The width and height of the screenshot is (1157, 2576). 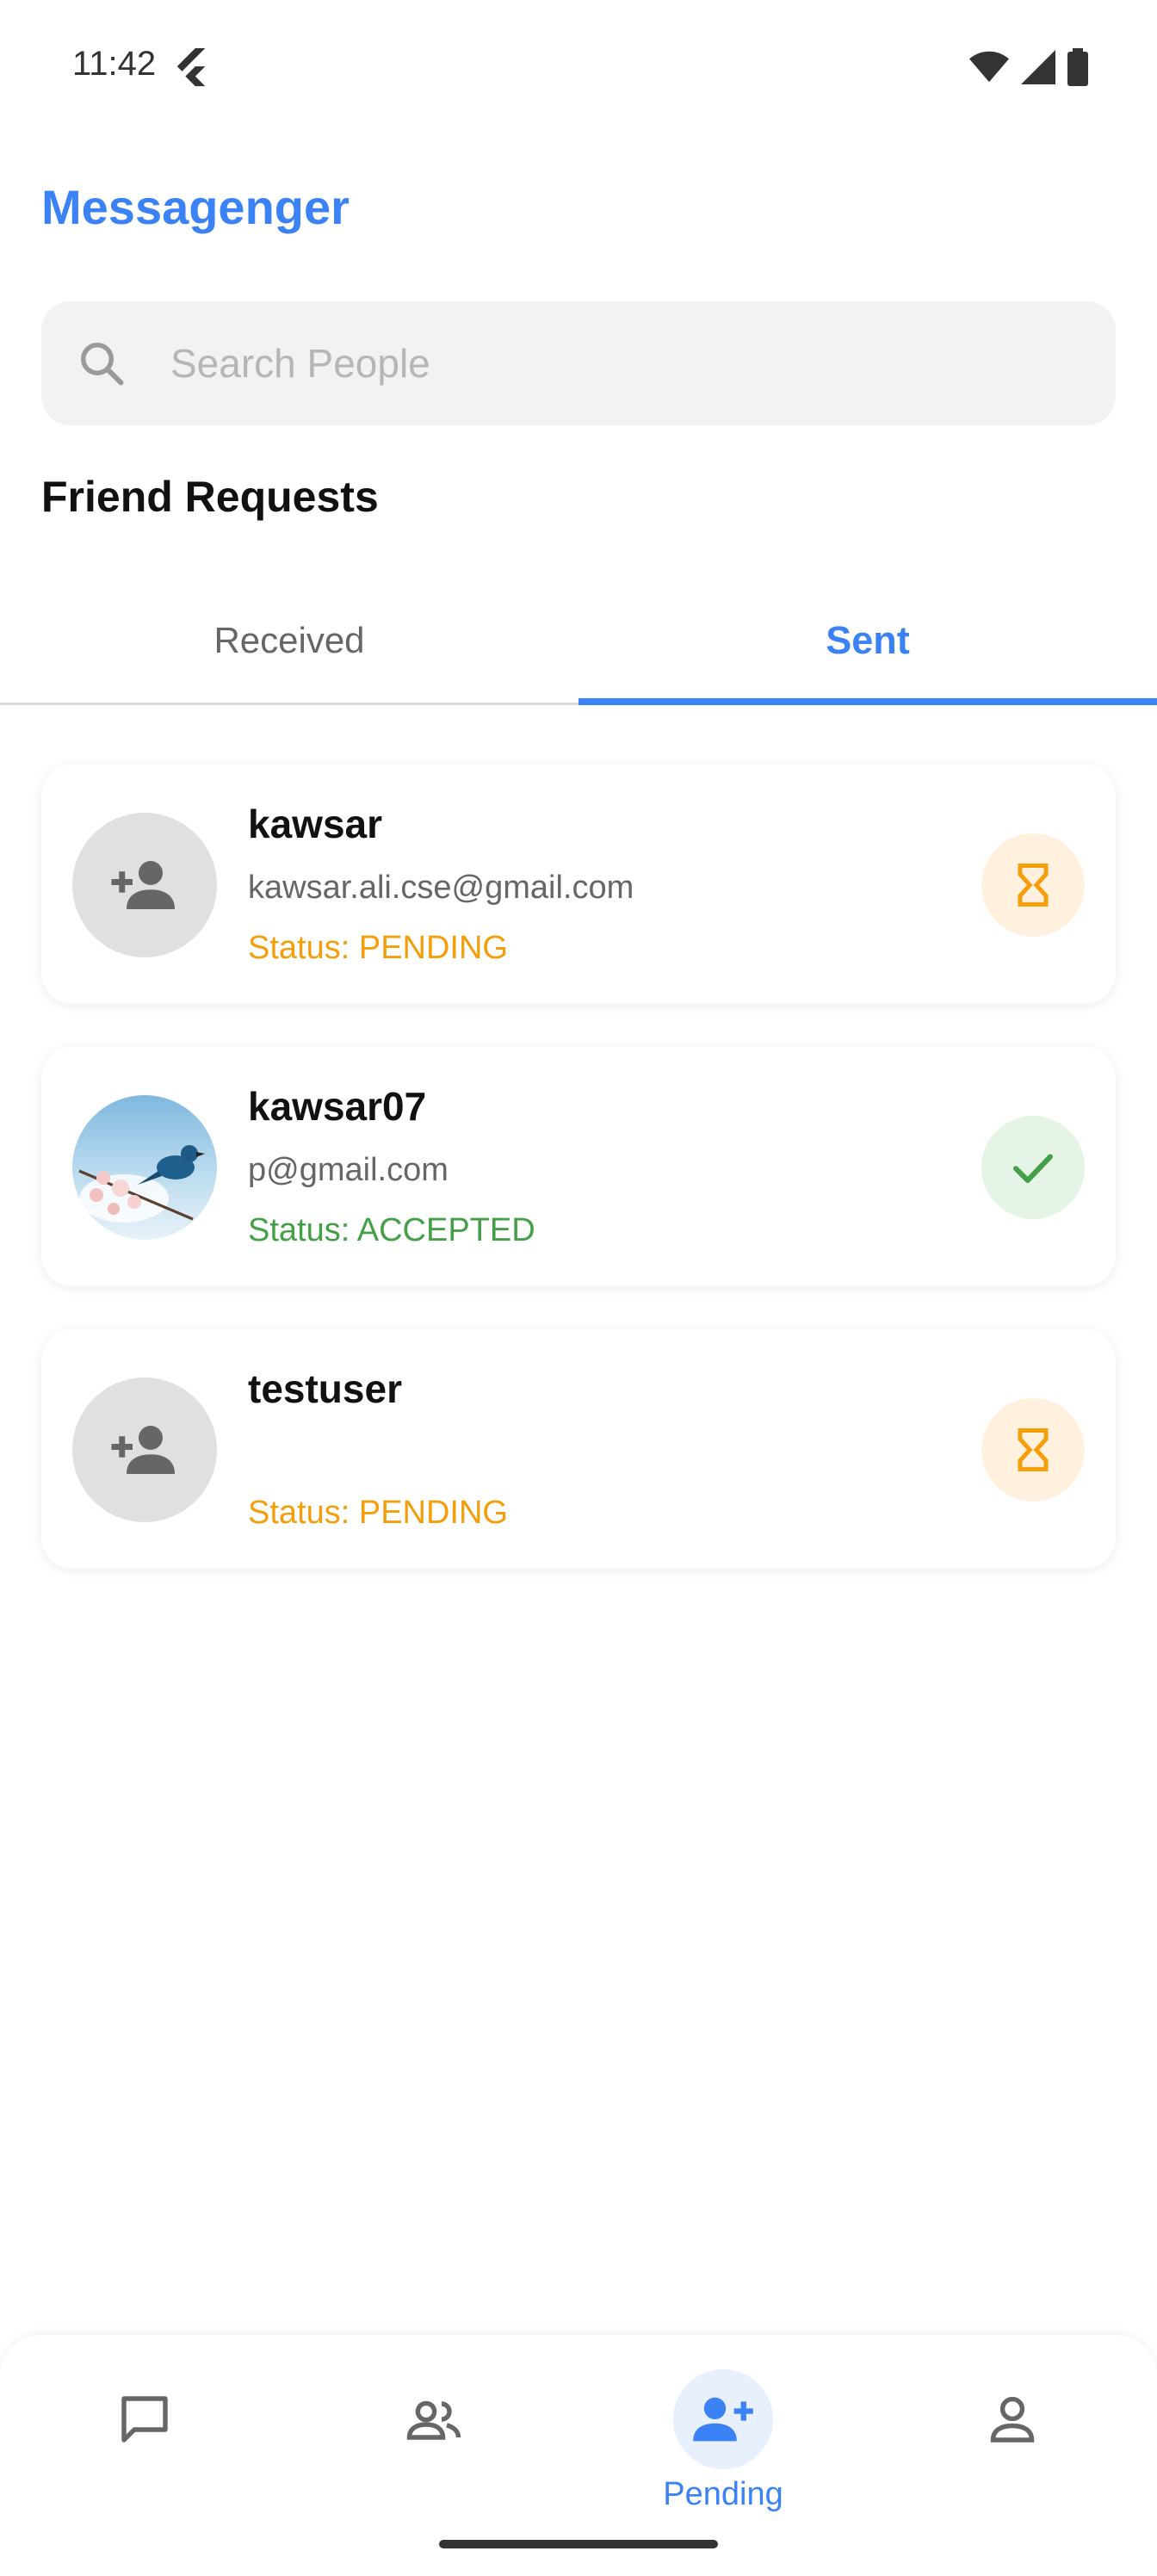 I want to click on request-card: testuser Status: PENDING, so click(x=579, y=1449).